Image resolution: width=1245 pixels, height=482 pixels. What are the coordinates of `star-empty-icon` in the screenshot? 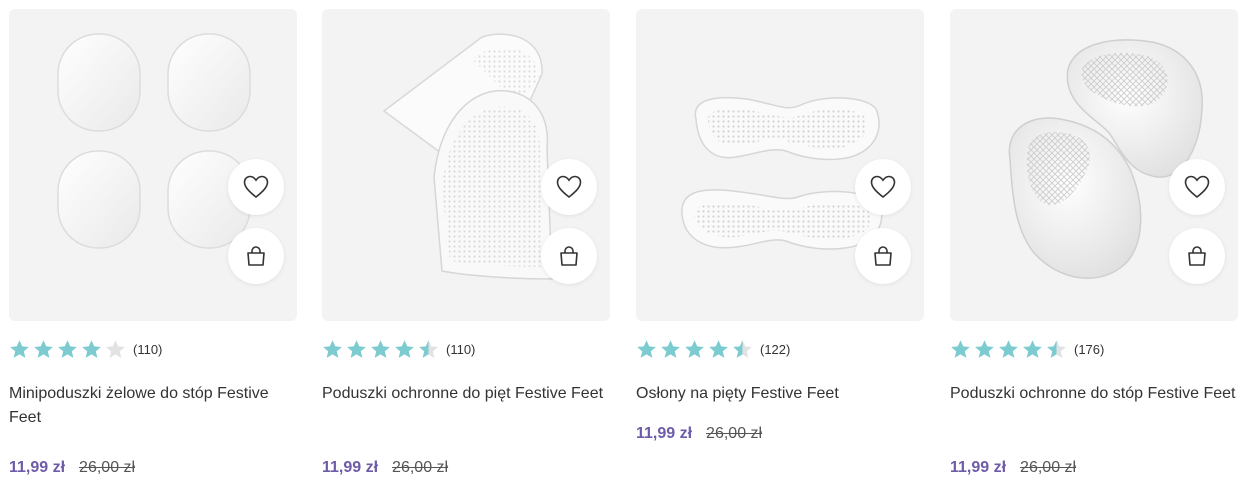 It's located at (115, 348).